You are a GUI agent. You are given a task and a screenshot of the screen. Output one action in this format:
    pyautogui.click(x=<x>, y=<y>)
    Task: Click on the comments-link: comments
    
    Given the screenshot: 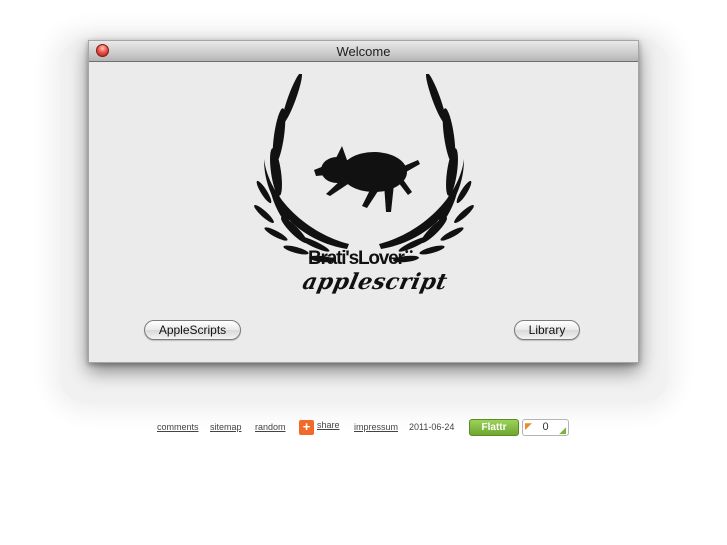 What is the action you would take?
    pyautogui.click(x=178, y=427)
    